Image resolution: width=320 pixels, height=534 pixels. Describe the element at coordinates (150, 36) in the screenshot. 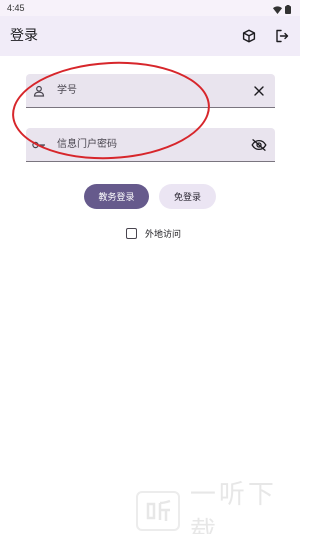

I see `app-bar: 登录` at that location.